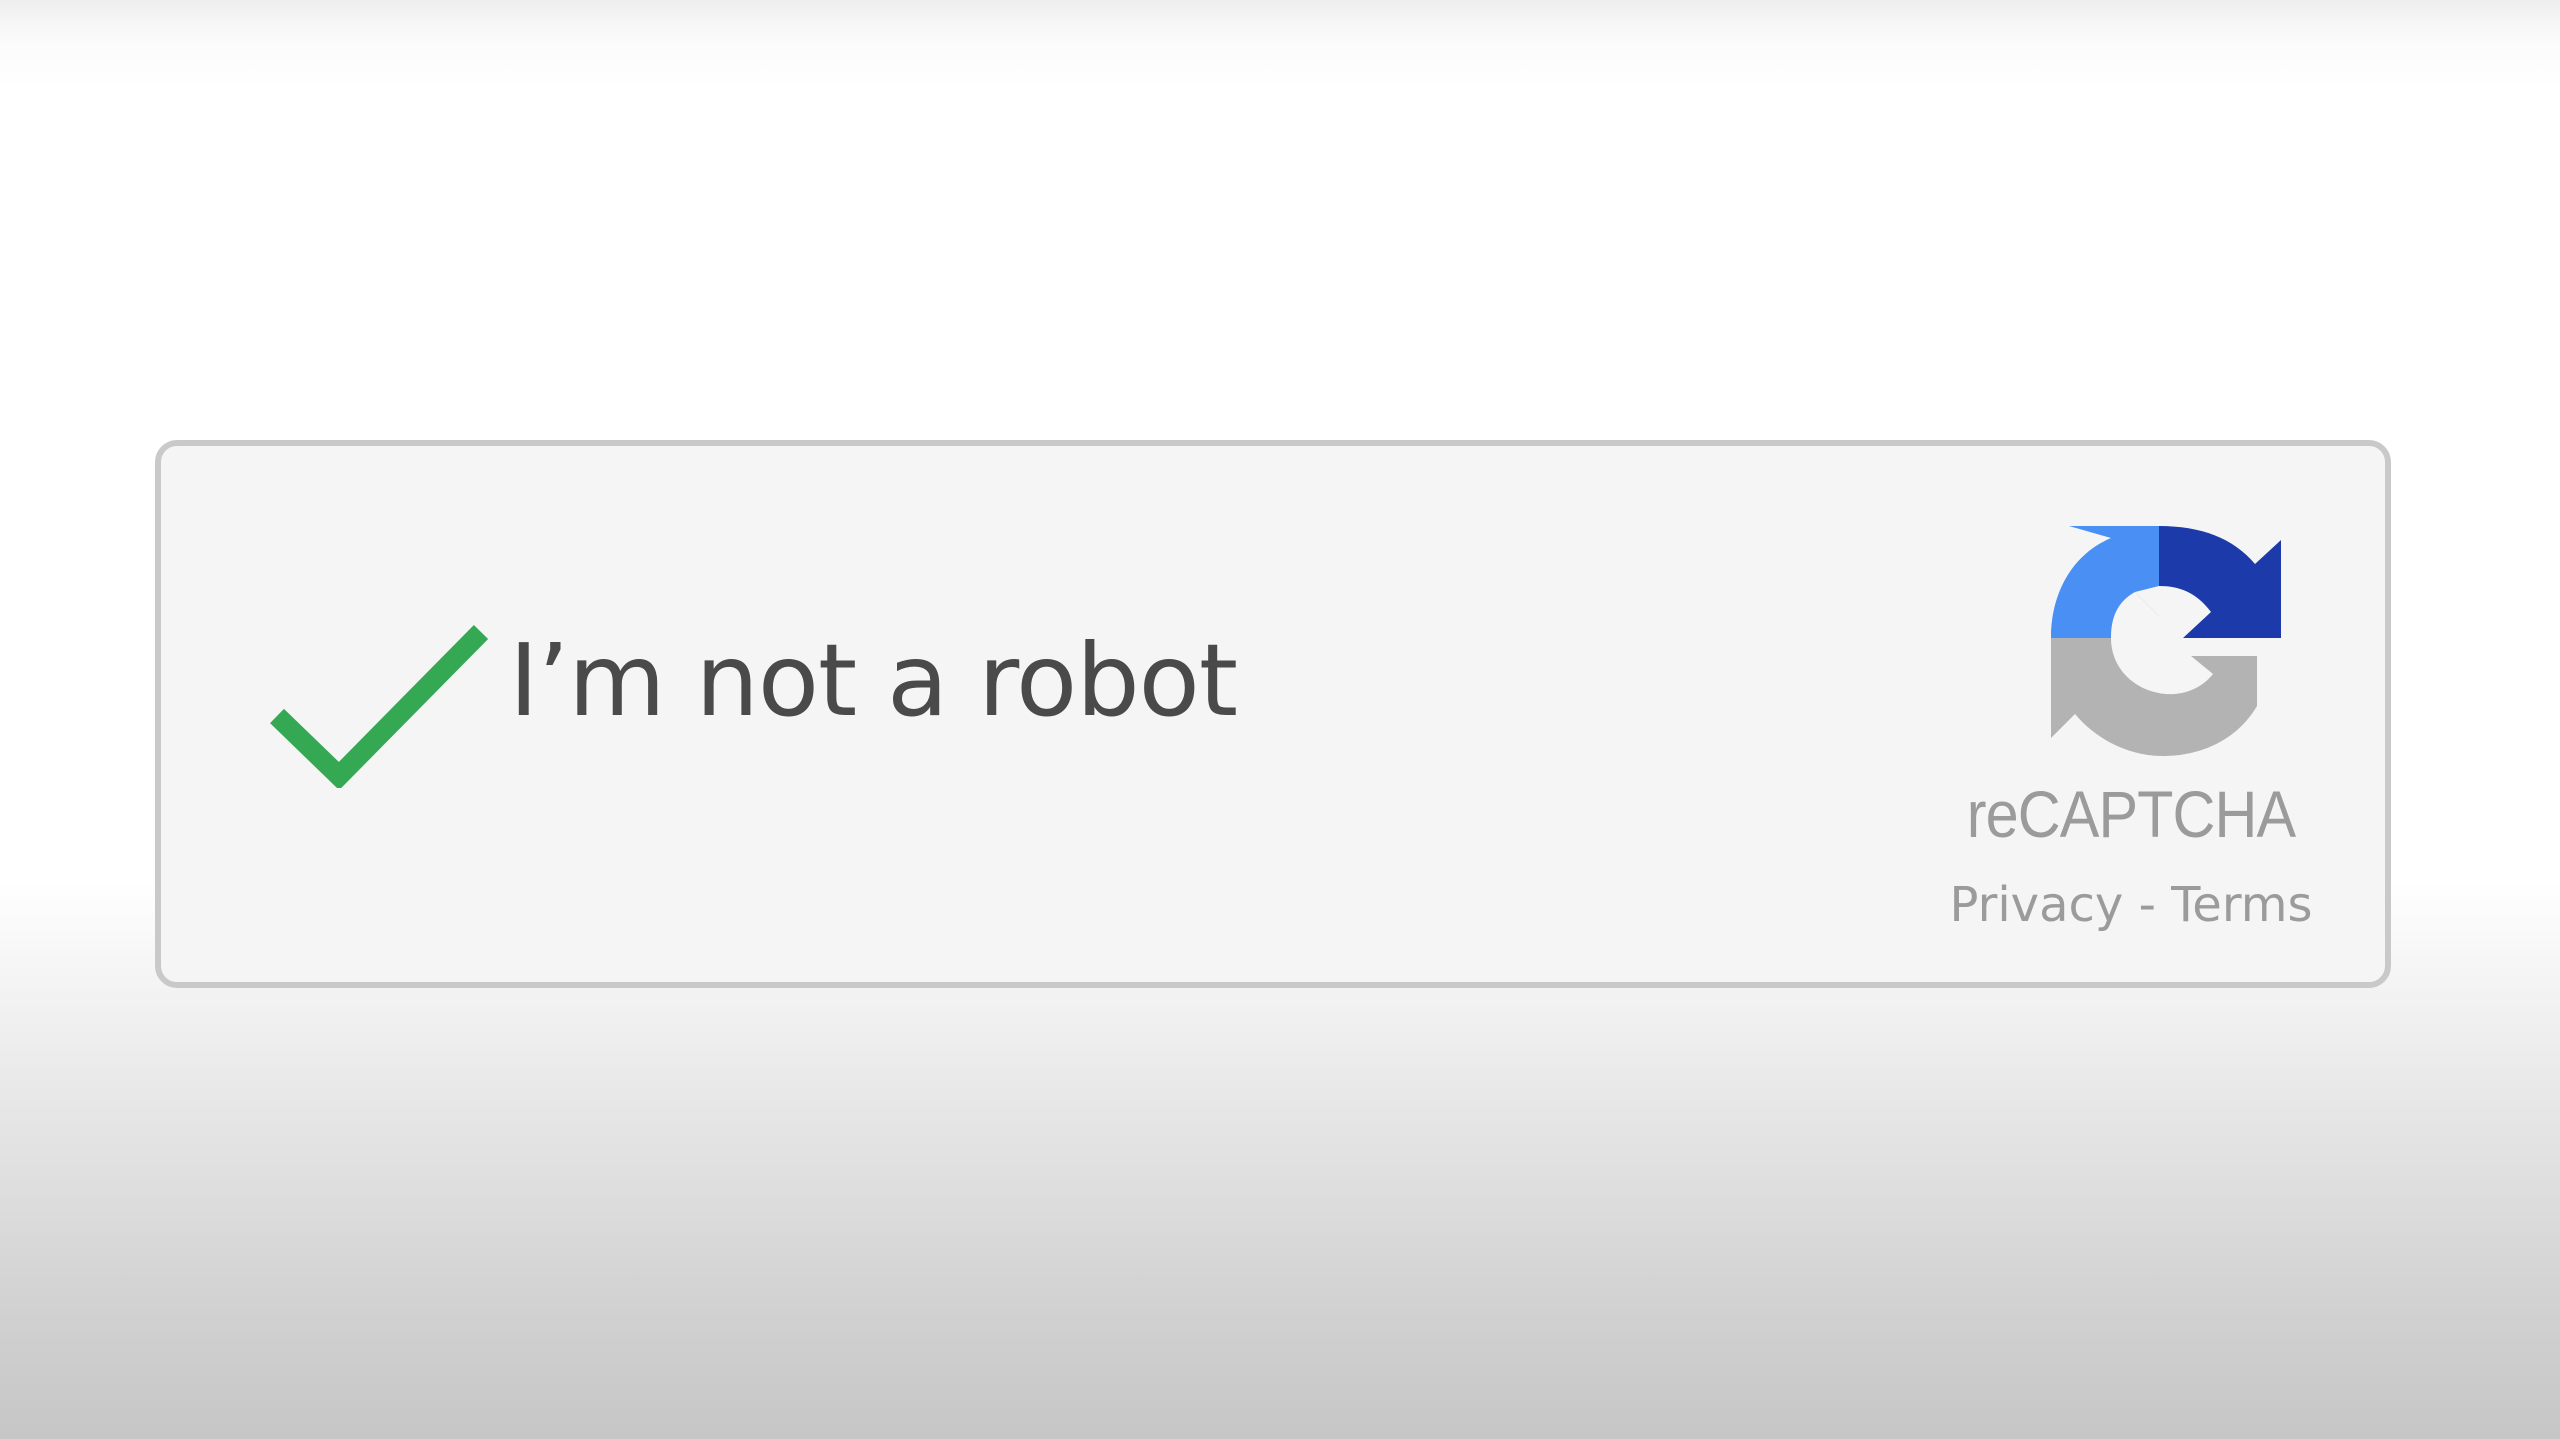  Describe the element at coordinates (2131, 814) in the screenshot. I see `recaptcha-brand-name: reCAPTCHA` at that location.